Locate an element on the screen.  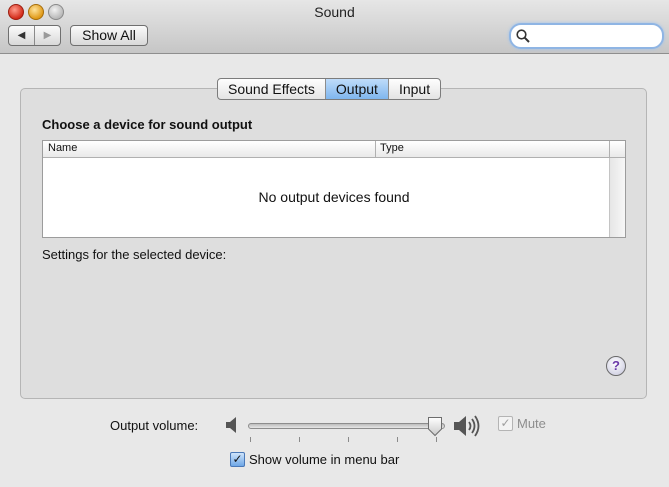
title-toolbar: Sound ◀ ▶ Show All is located at coordinates (334, 27).